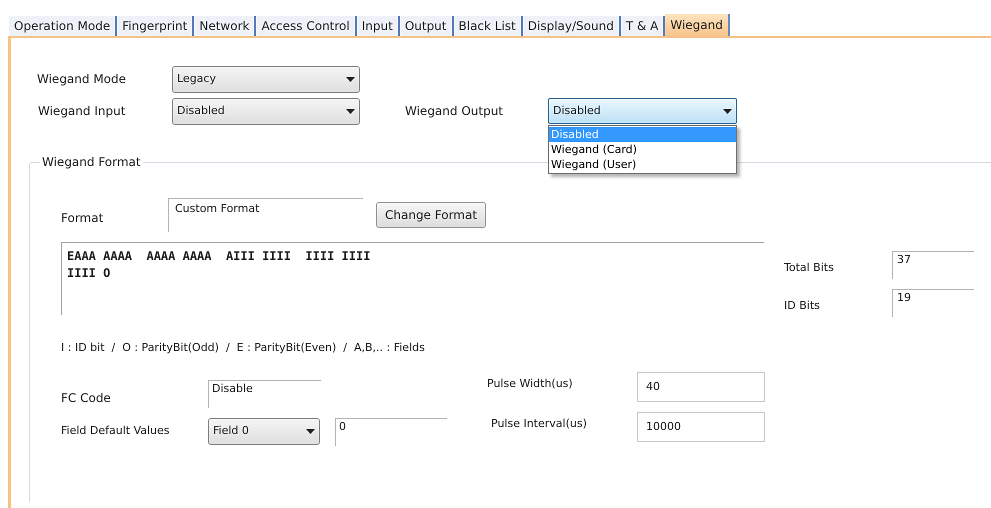 The image size is (991, 508). What do you see at coordinates (265, 215) in the screenshot?
I see `format-field: Custom Format` at bounding box center [265, 215].